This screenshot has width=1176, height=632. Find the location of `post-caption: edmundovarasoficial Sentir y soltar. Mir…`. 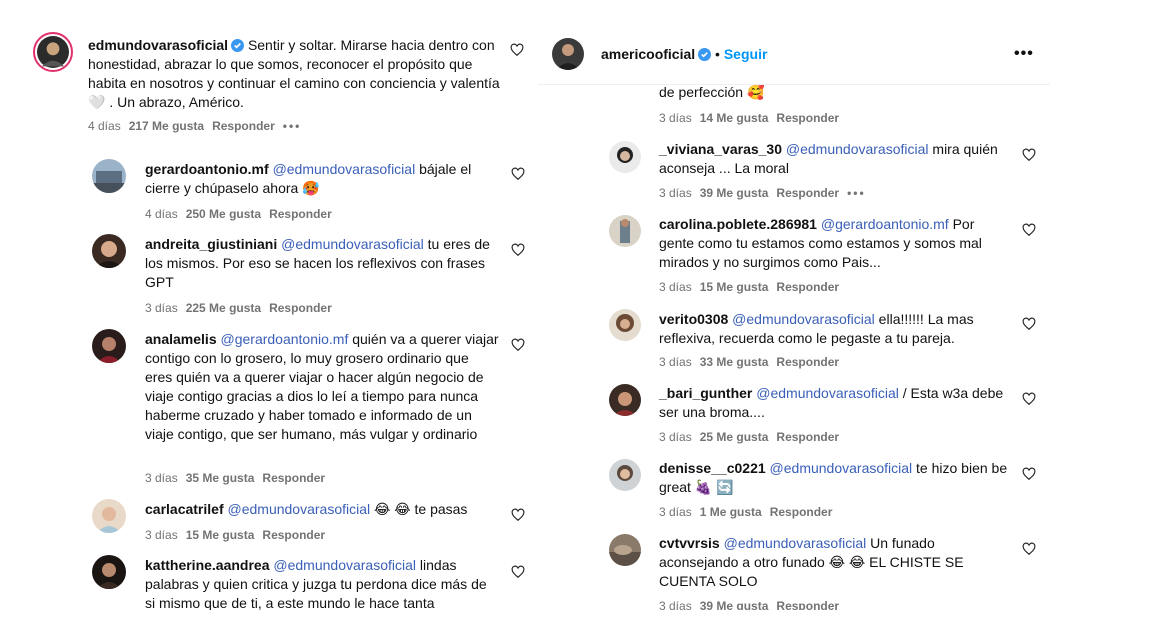

post-caption: edmundovarasoficial Sentir y soltar. Mir… is located at coordinates (298, 74).